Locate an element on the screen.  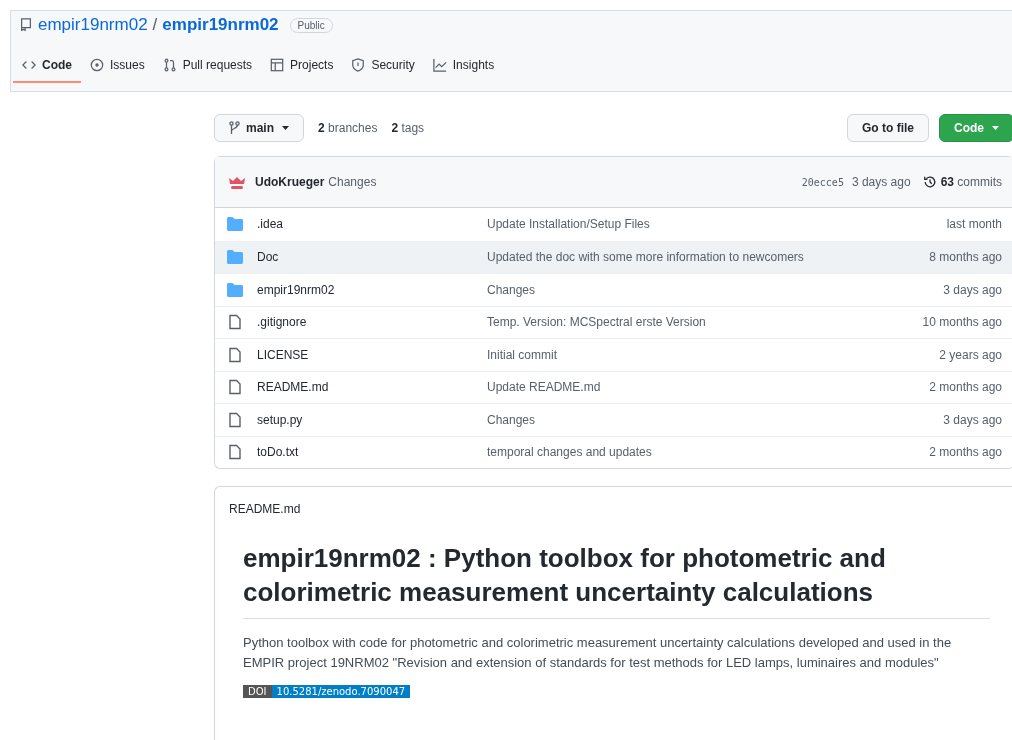
readme-heading: empir19nrm02 : Python toolbox for photometric and colorimetric measurement uncertainty calculations is located at coordinates (616, 580).